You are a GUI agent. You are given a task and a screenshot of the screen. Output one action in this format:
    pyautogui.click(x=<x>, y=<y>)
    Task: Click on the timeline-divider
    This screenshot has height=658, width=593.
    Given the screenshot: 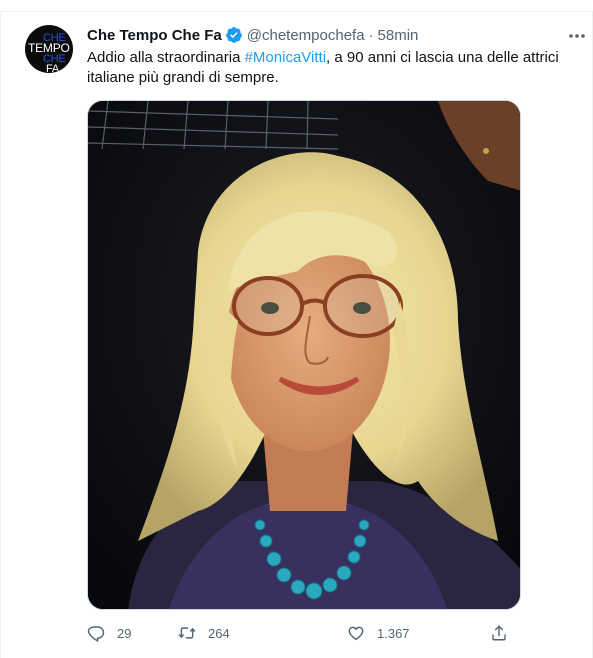 What is the action you would take?
    pyautogui.click(x=296, y=6)
    